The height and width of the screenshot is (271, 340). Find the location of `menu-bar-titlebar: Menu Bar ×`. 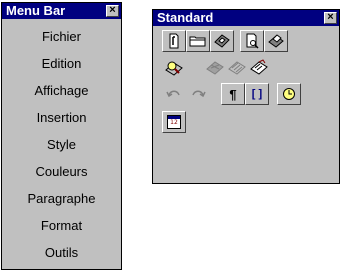

menu-bar-titlebar: Menu Bar × is located at coordinates (61, 11).